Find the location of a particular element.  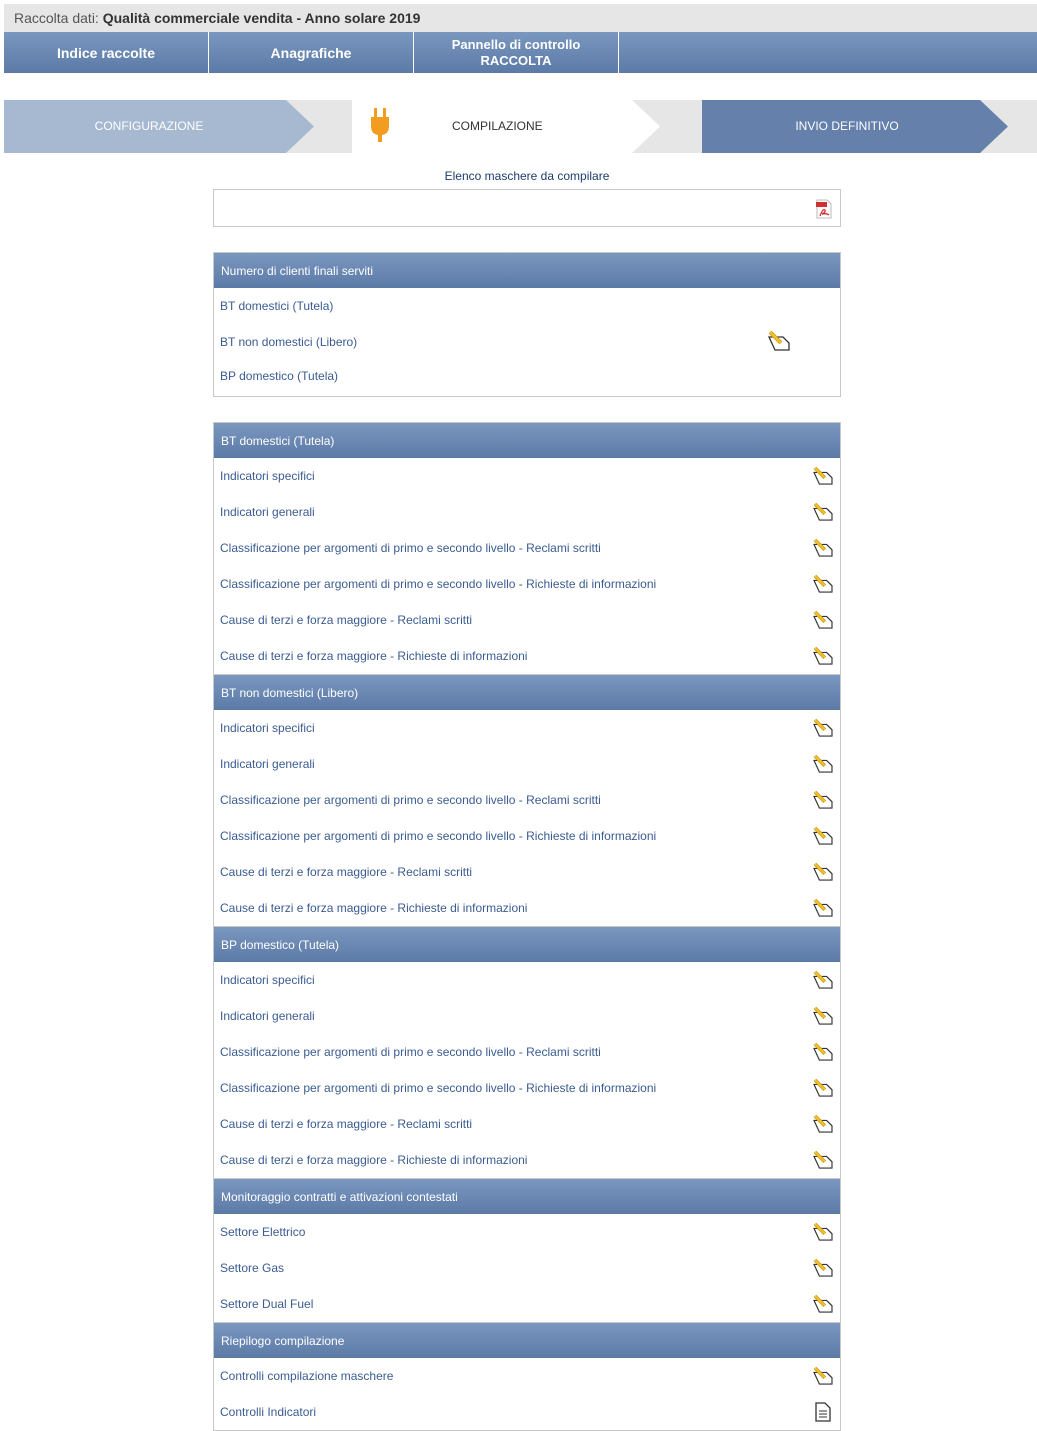

document-icon is located at coordinates (823, 1412).